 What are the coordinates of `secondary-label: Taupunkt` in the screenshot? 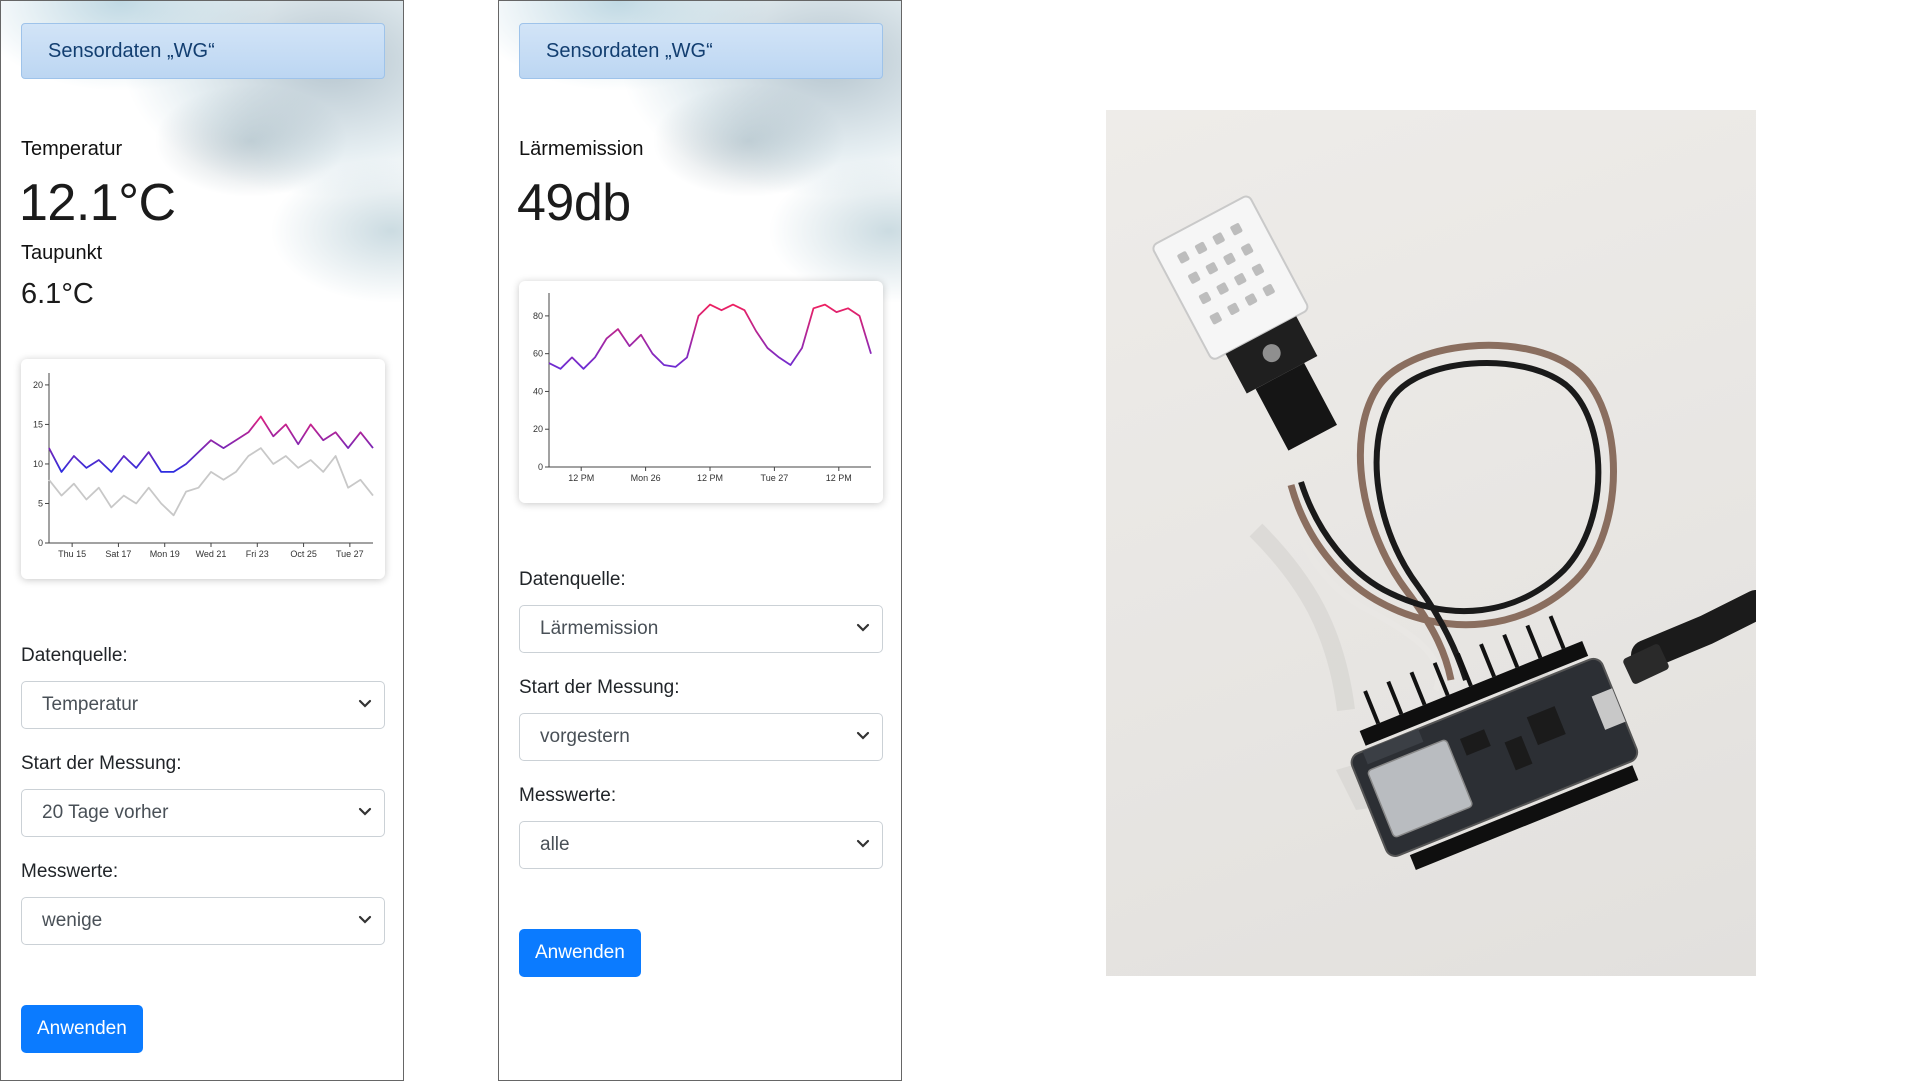 It's located at (62, 253).